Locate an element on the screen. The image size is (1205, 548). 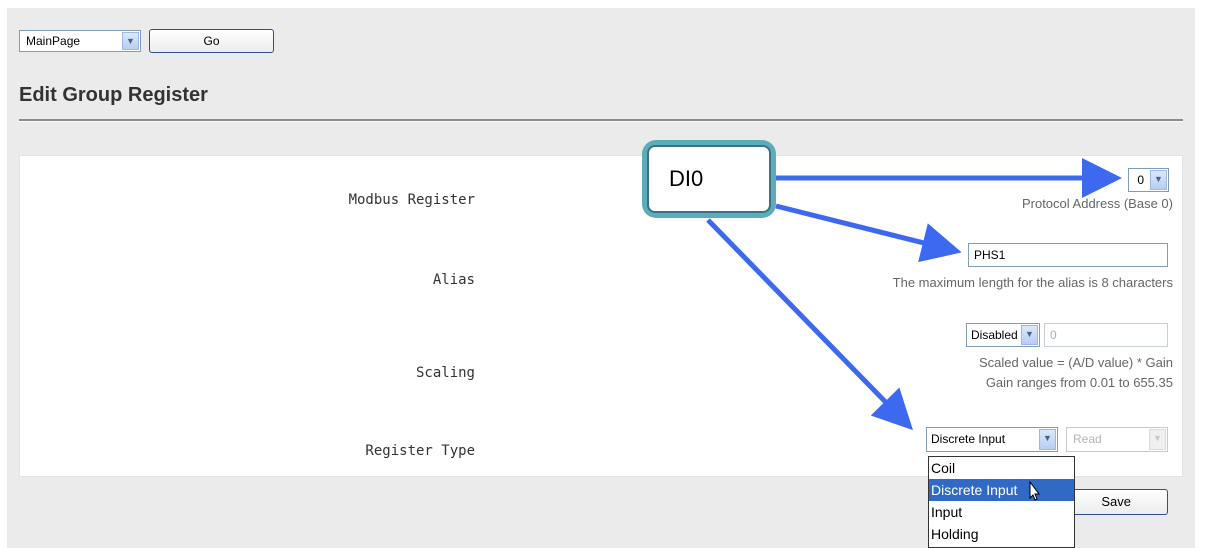
dropdown-option-coil: Coil is located at coordinates (1001, 468).